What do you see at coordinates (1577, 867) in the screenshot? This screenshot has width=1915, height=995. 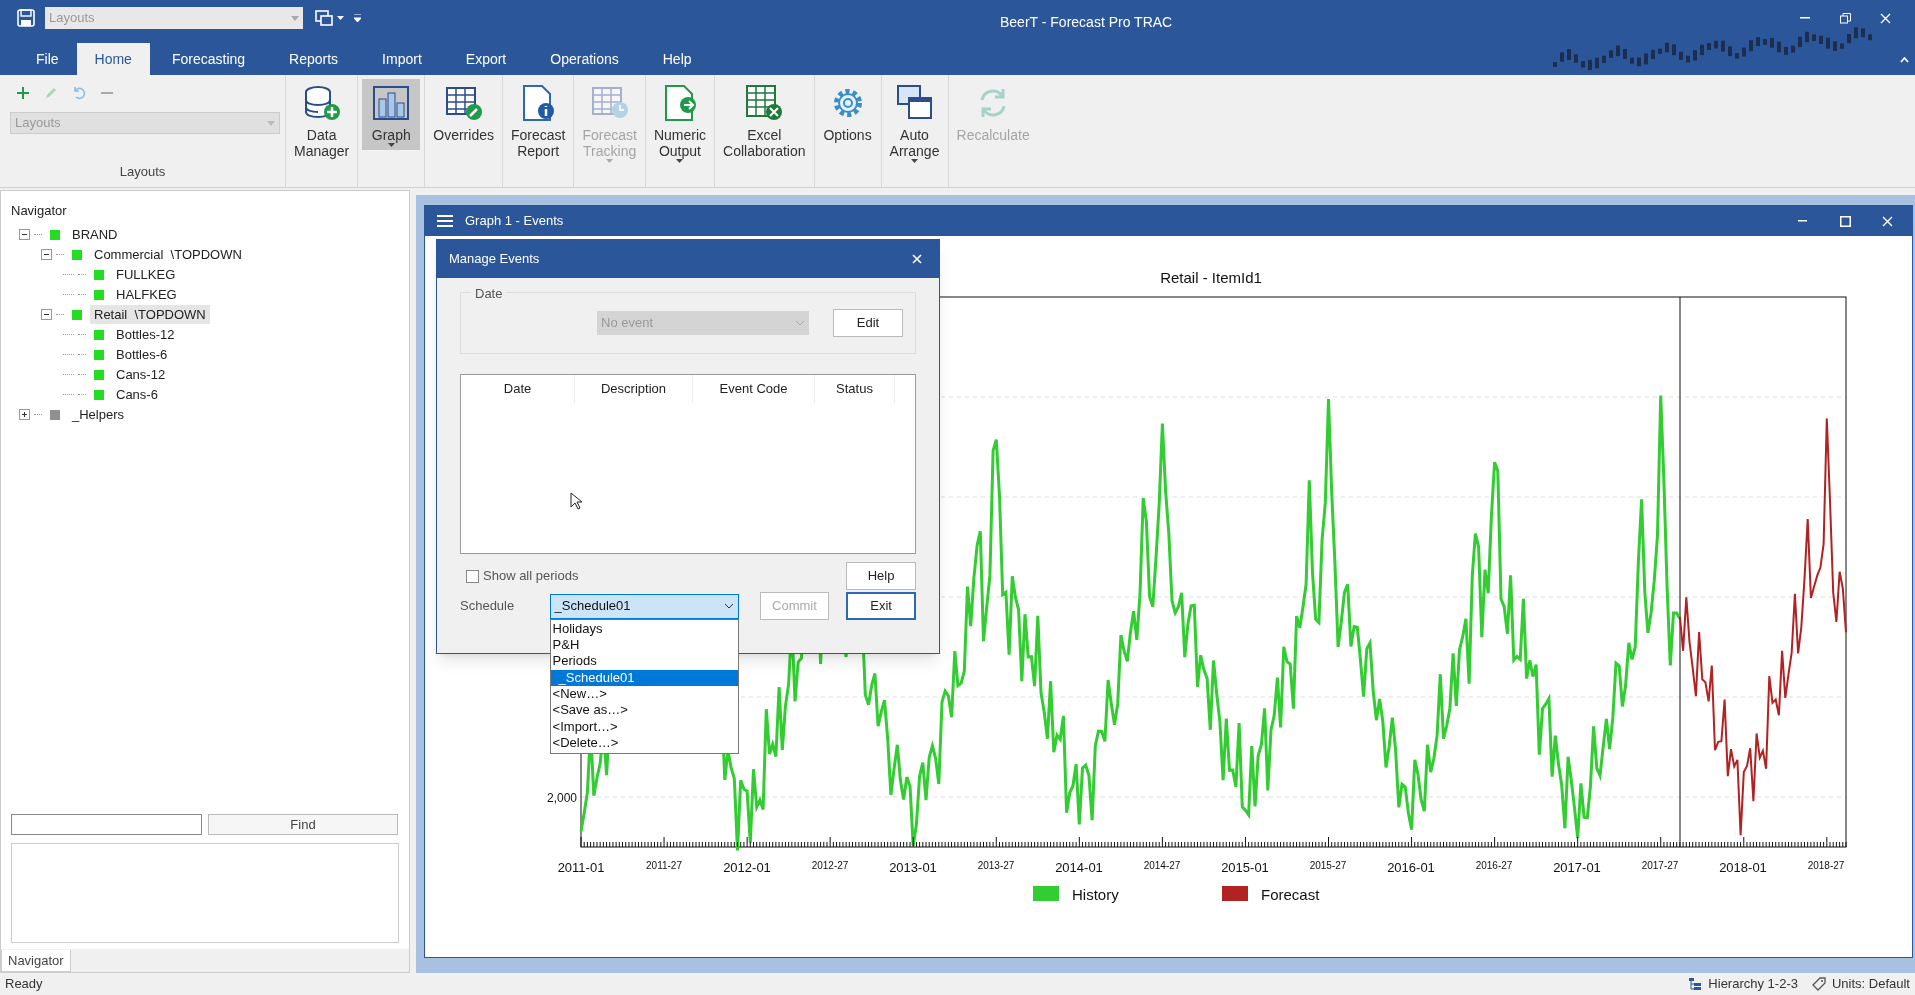 I see `x-axis-label: 2017-01` at bounding box center [1577, 867].